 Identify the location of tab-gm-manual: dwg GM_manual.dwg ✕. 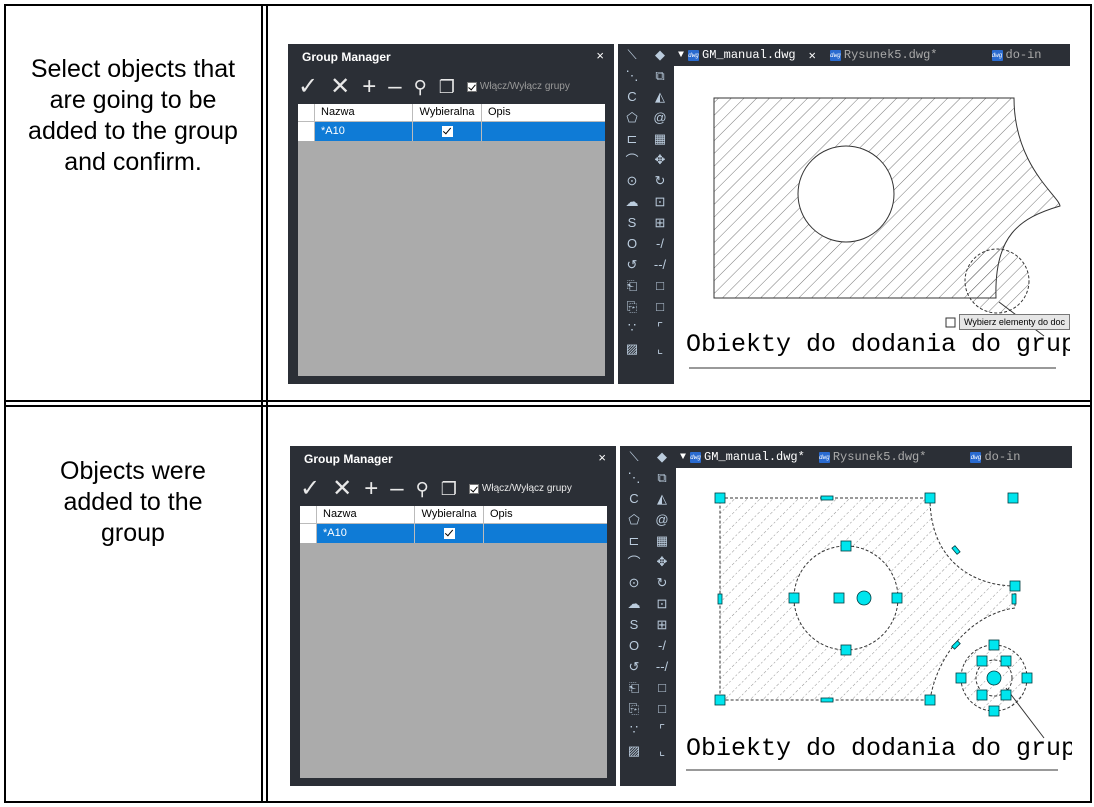
(752, 55).